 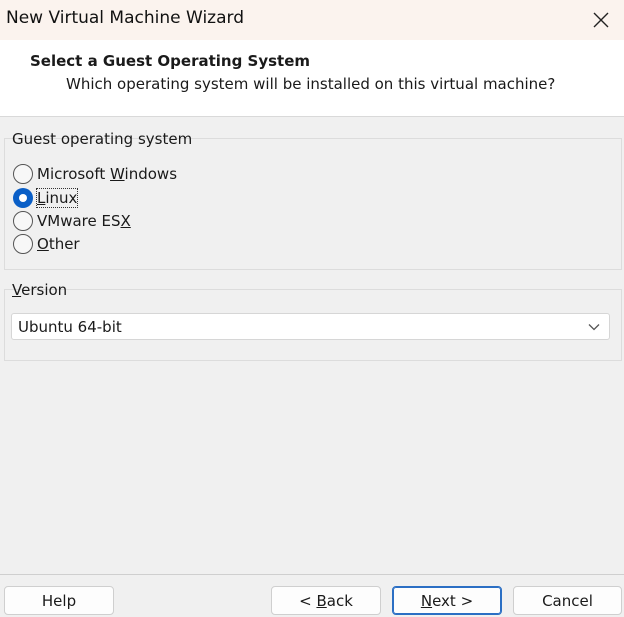 What do you see at coordinates (102, 139) in the screenshot?
I see `guest-os-group-label: Guest operating system` at bounding box center [102, 139].